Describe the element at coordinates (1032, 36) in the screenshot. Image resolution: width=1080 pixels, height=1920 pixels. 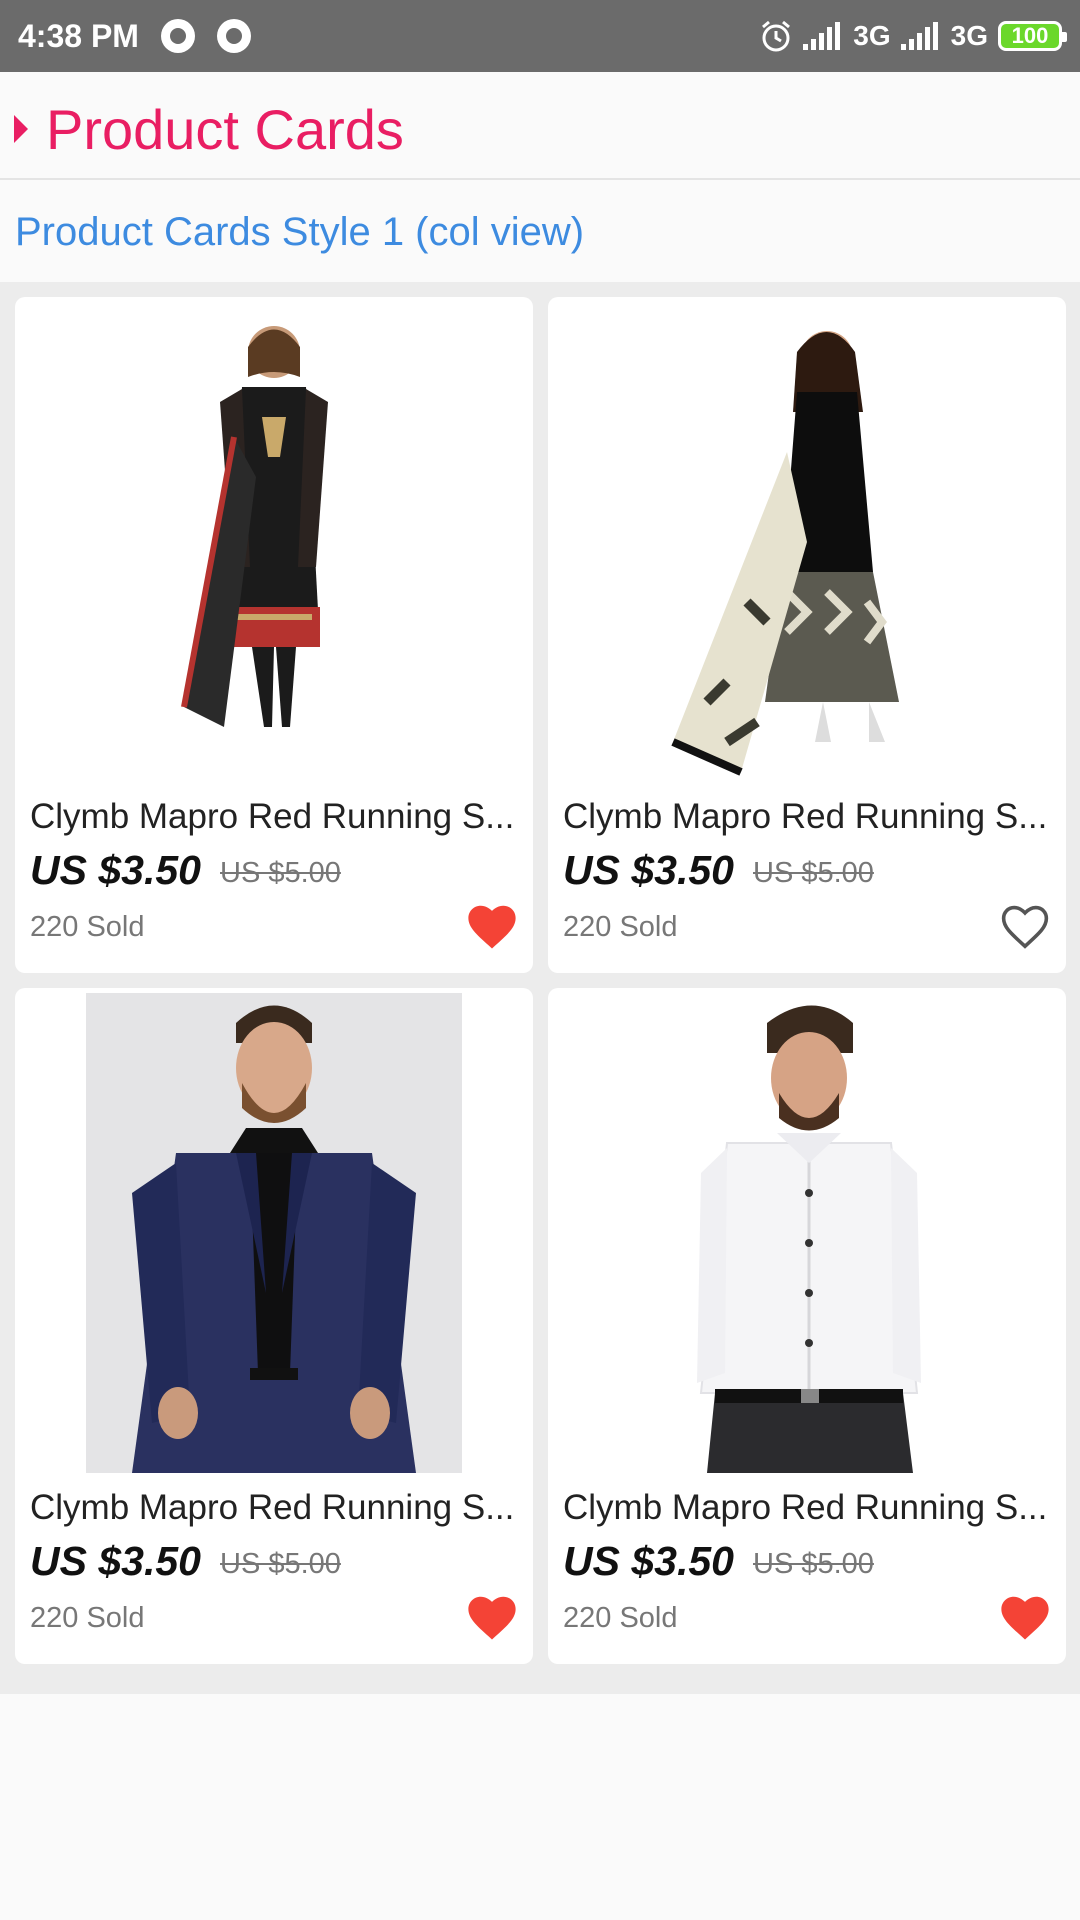
I see `battery-icon: 100` at that location.